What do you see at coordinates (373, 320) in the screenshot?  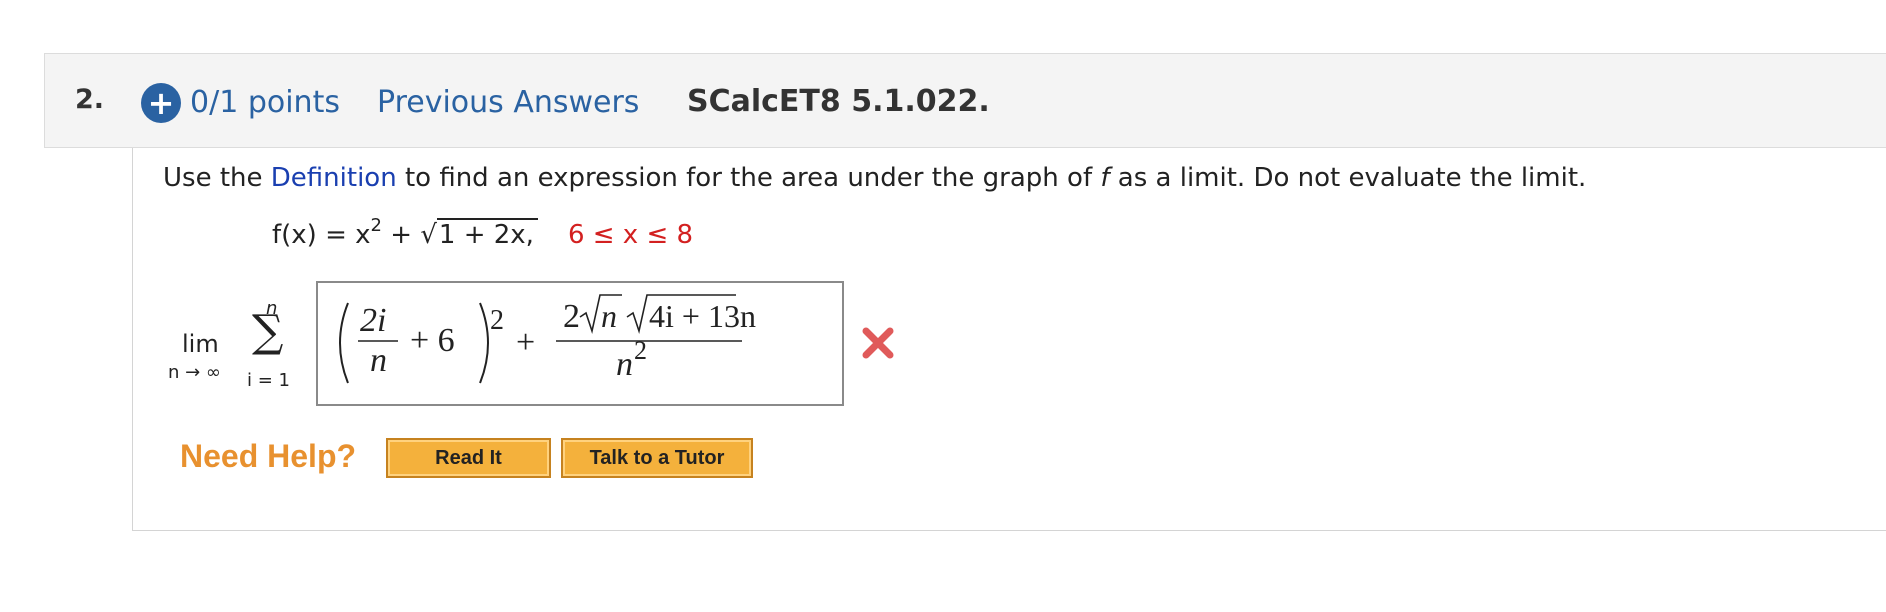 I see `frac1-numerator: 2i` at bounding box center [373, 320].